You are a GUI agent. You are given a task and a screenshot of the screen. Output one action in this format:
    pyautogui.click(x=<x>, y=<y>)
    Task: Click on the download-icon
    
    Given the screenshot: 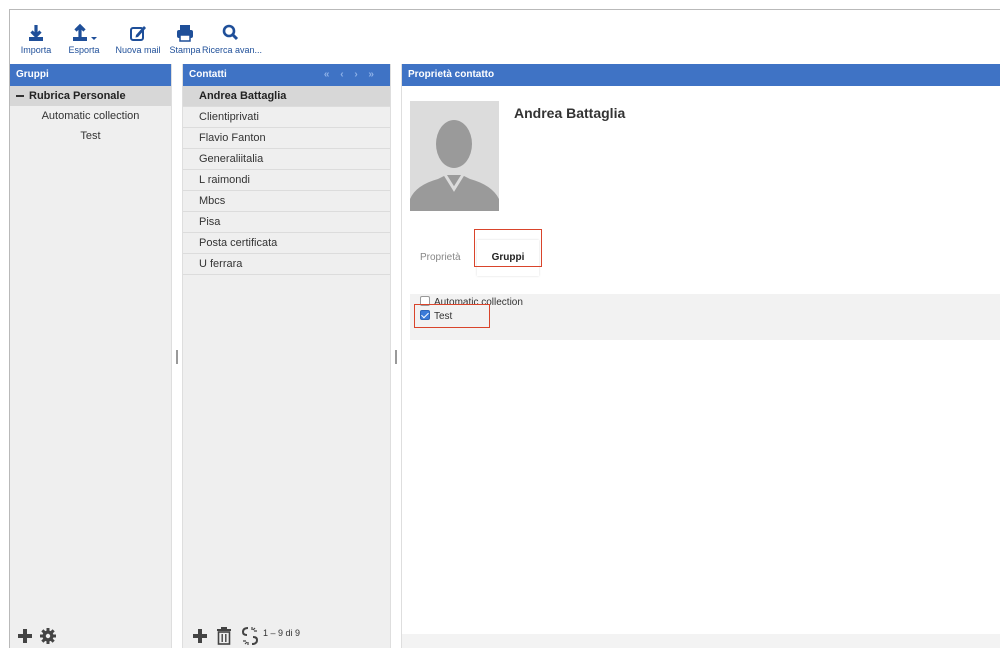 What is the action you would take?
    pyautogui.click(x=36, y=33)
    